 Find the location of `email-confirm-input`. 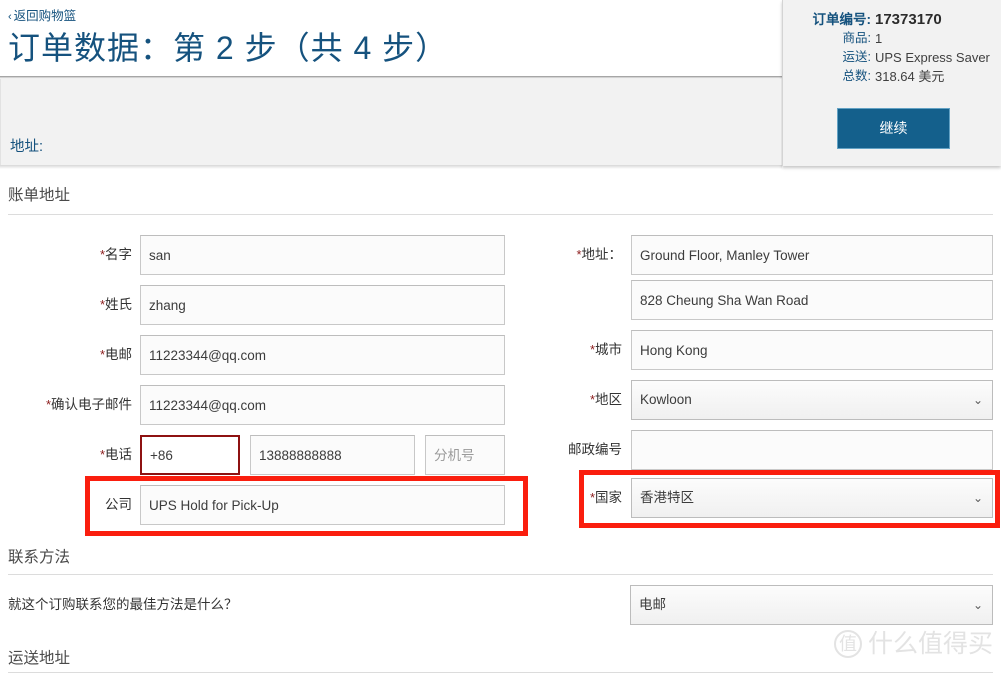

email-confirm-input is located at coordinates (322, 405).